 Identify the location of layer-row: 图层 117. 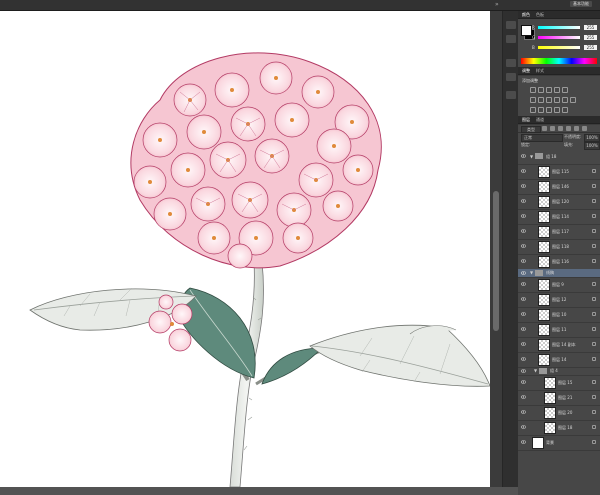
(559, 232).